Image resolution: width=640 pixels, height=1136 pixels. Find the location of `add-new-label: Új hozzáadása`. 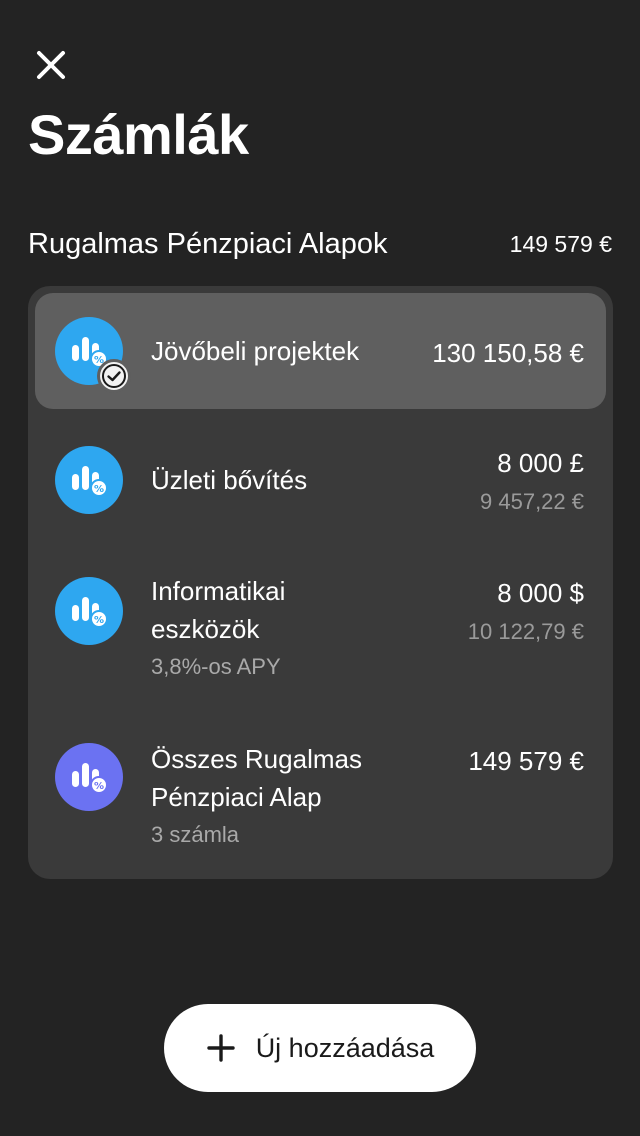

add-new-label: Új hozzáadása is located at coordinates (345, 1047).